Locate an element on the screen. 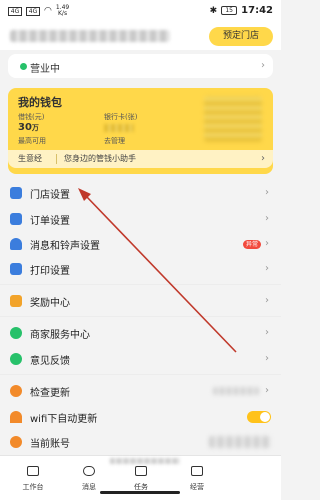  menu-item-label: 门店设置 is located at coordinates (50, 195).